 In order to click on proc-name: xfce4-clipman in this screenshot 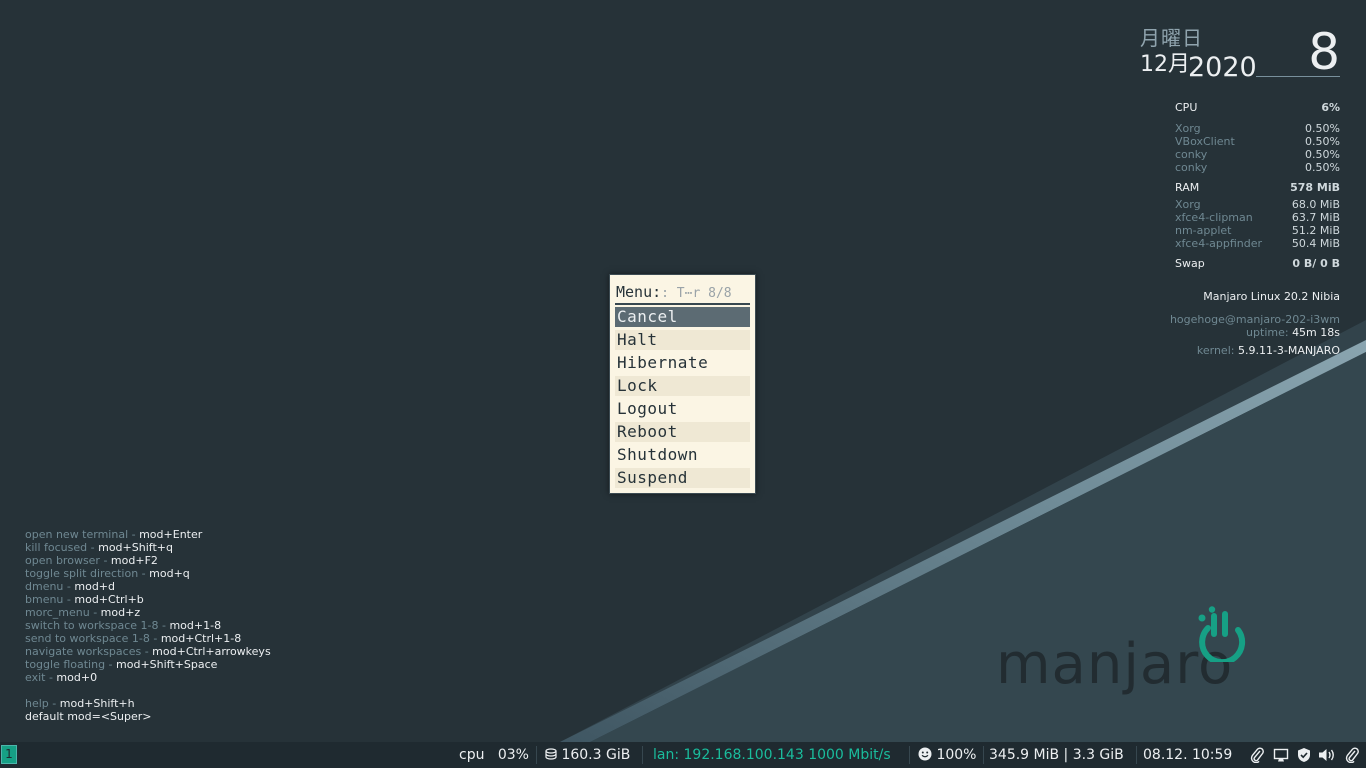, I will do `click(1214, 217)`.